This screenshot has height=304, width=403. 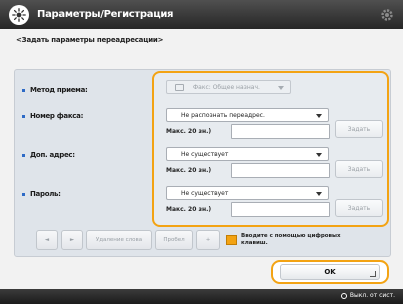 What do you see at coordinates (231, 240) in the screenshot?
I see `numeric-keypad-icon` at bounding box center [231, 240].